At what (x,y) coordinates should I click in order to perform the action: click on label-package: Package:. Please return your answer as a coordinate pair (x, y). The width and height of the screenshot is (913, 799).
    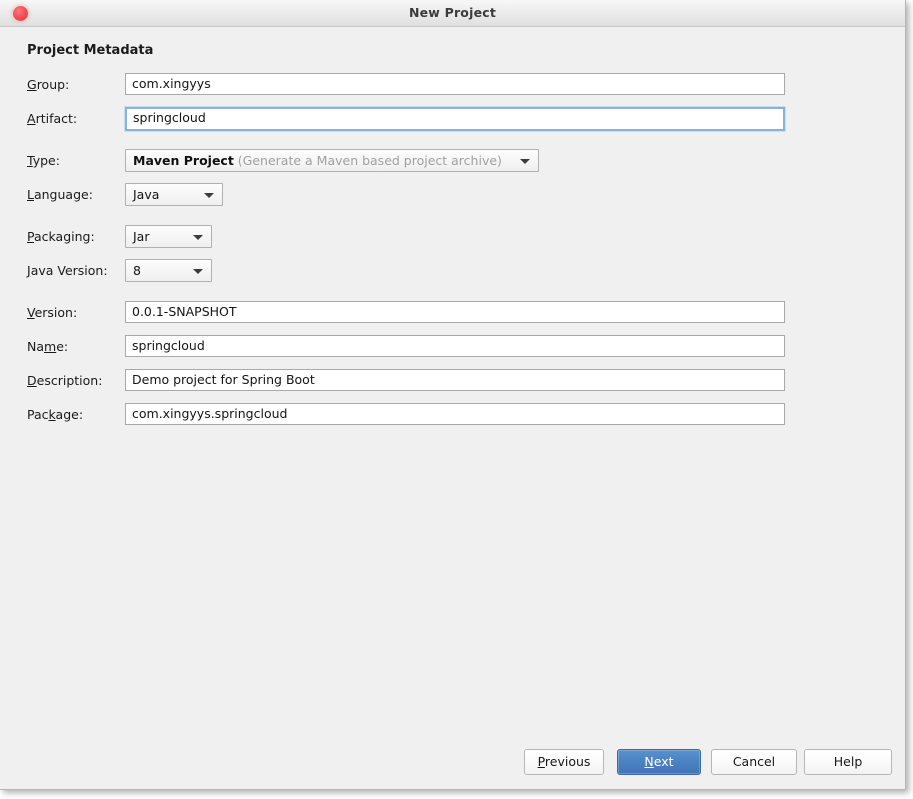
    Looking at the image, I should click on (55, 414).